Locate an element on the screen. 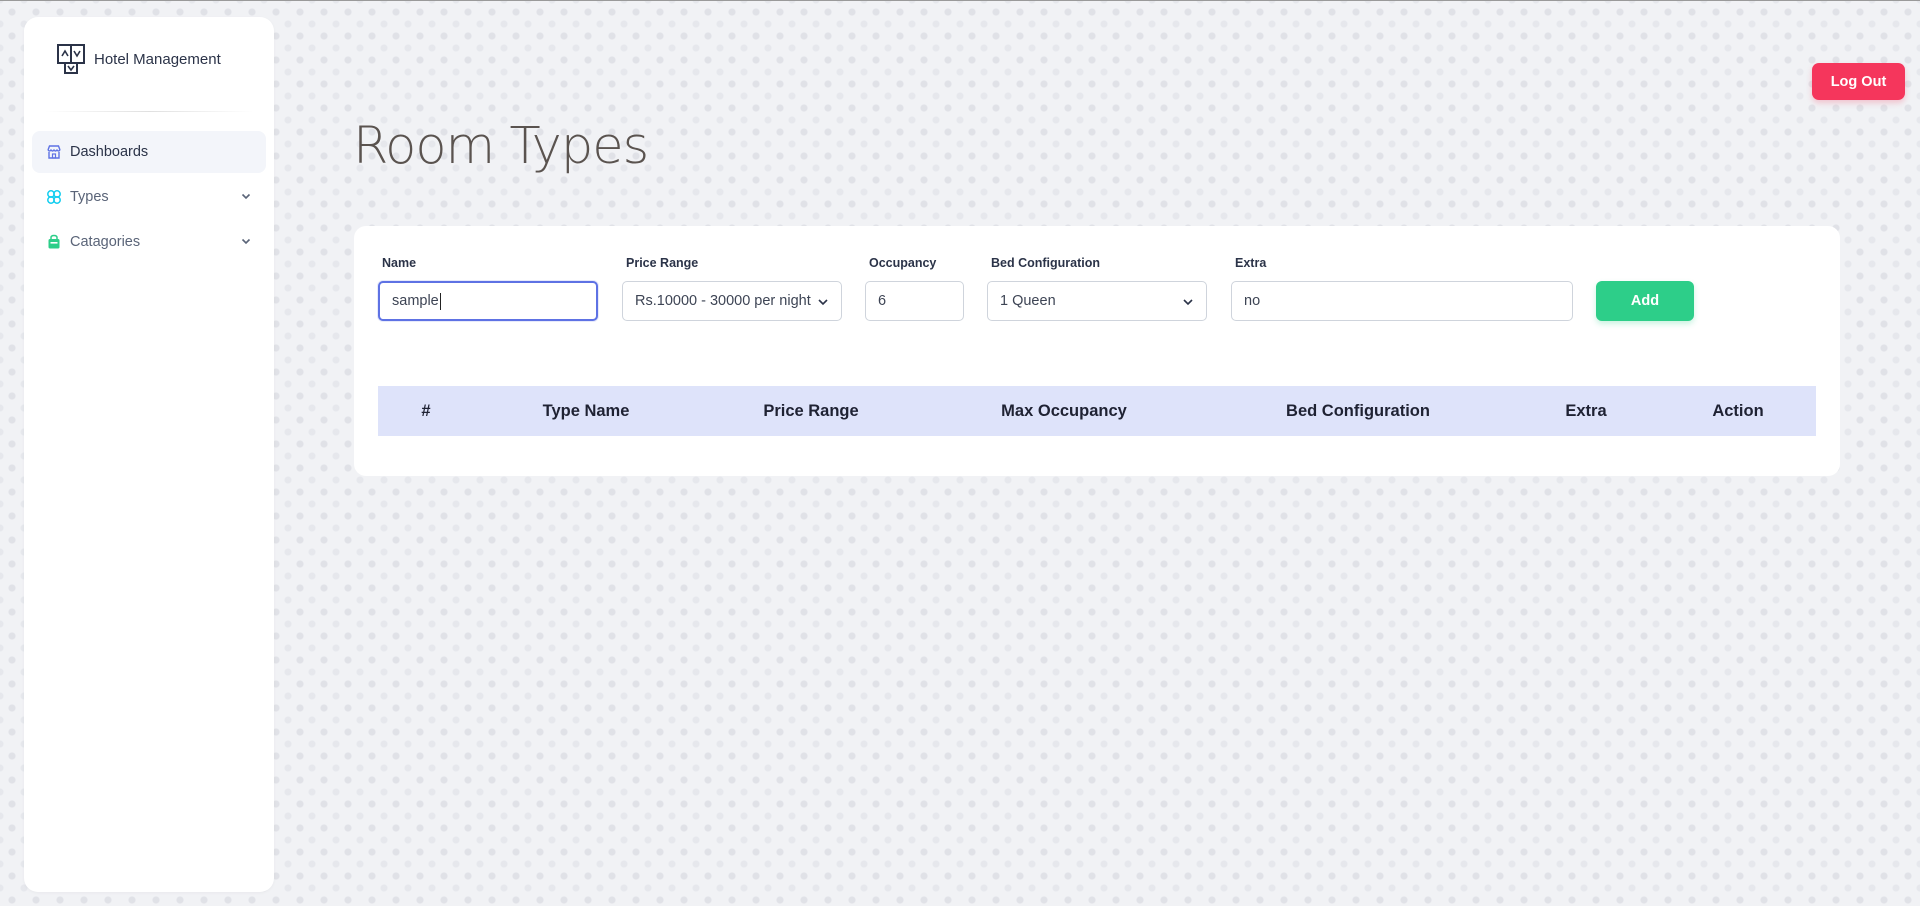 This screenshot has height=906, width=1920. price-range-label: Price Range is located at coordinates (662, 263).